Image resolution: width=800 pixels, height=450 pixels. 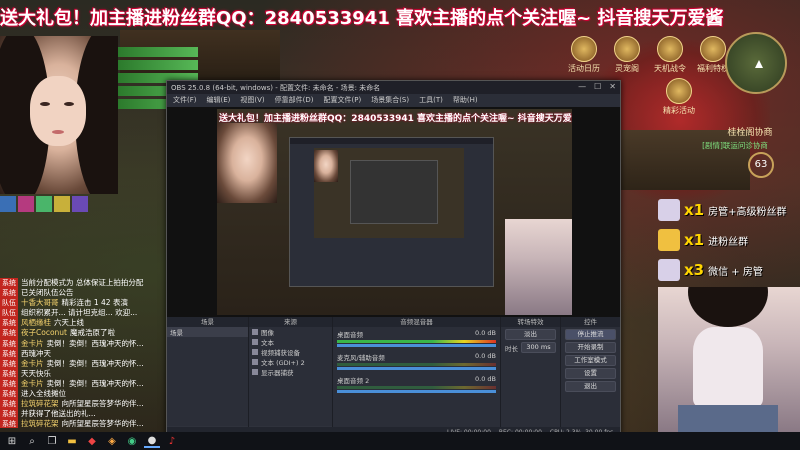 I want to click on gift-text: 微信 + 房管, so click(x=735, y=272).